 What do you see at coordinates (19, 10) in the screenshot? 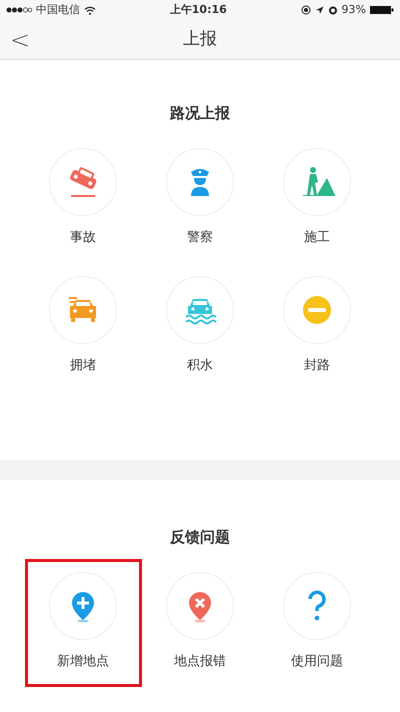
I see `signal-icon` at bounding box center [19, 10].